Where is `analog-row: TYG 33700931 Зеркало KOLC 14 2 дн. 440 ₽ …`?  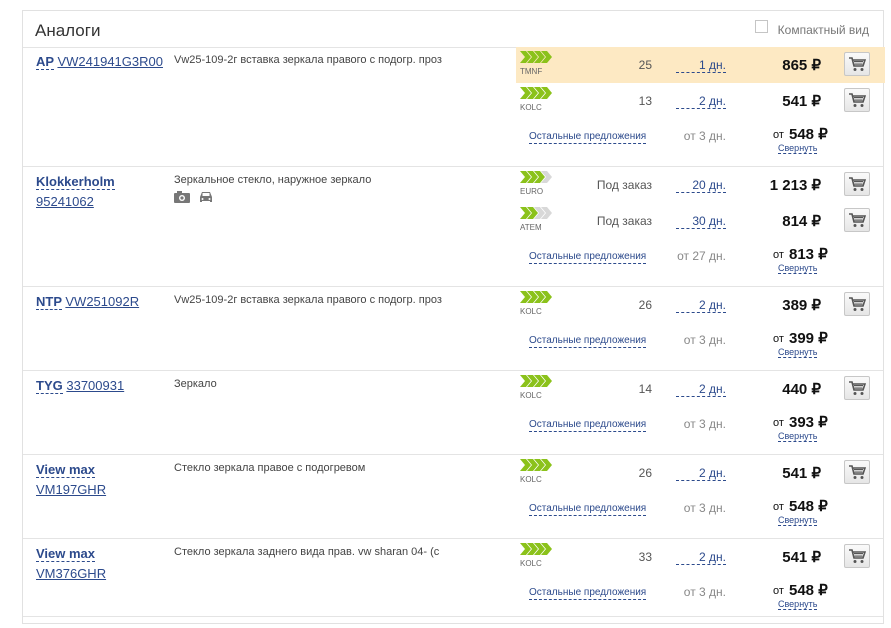
analog-row: TYG 33700931 Зеркало KOLC 14 2 дн. 440 ₽ … is located at coordinates (453, 413).